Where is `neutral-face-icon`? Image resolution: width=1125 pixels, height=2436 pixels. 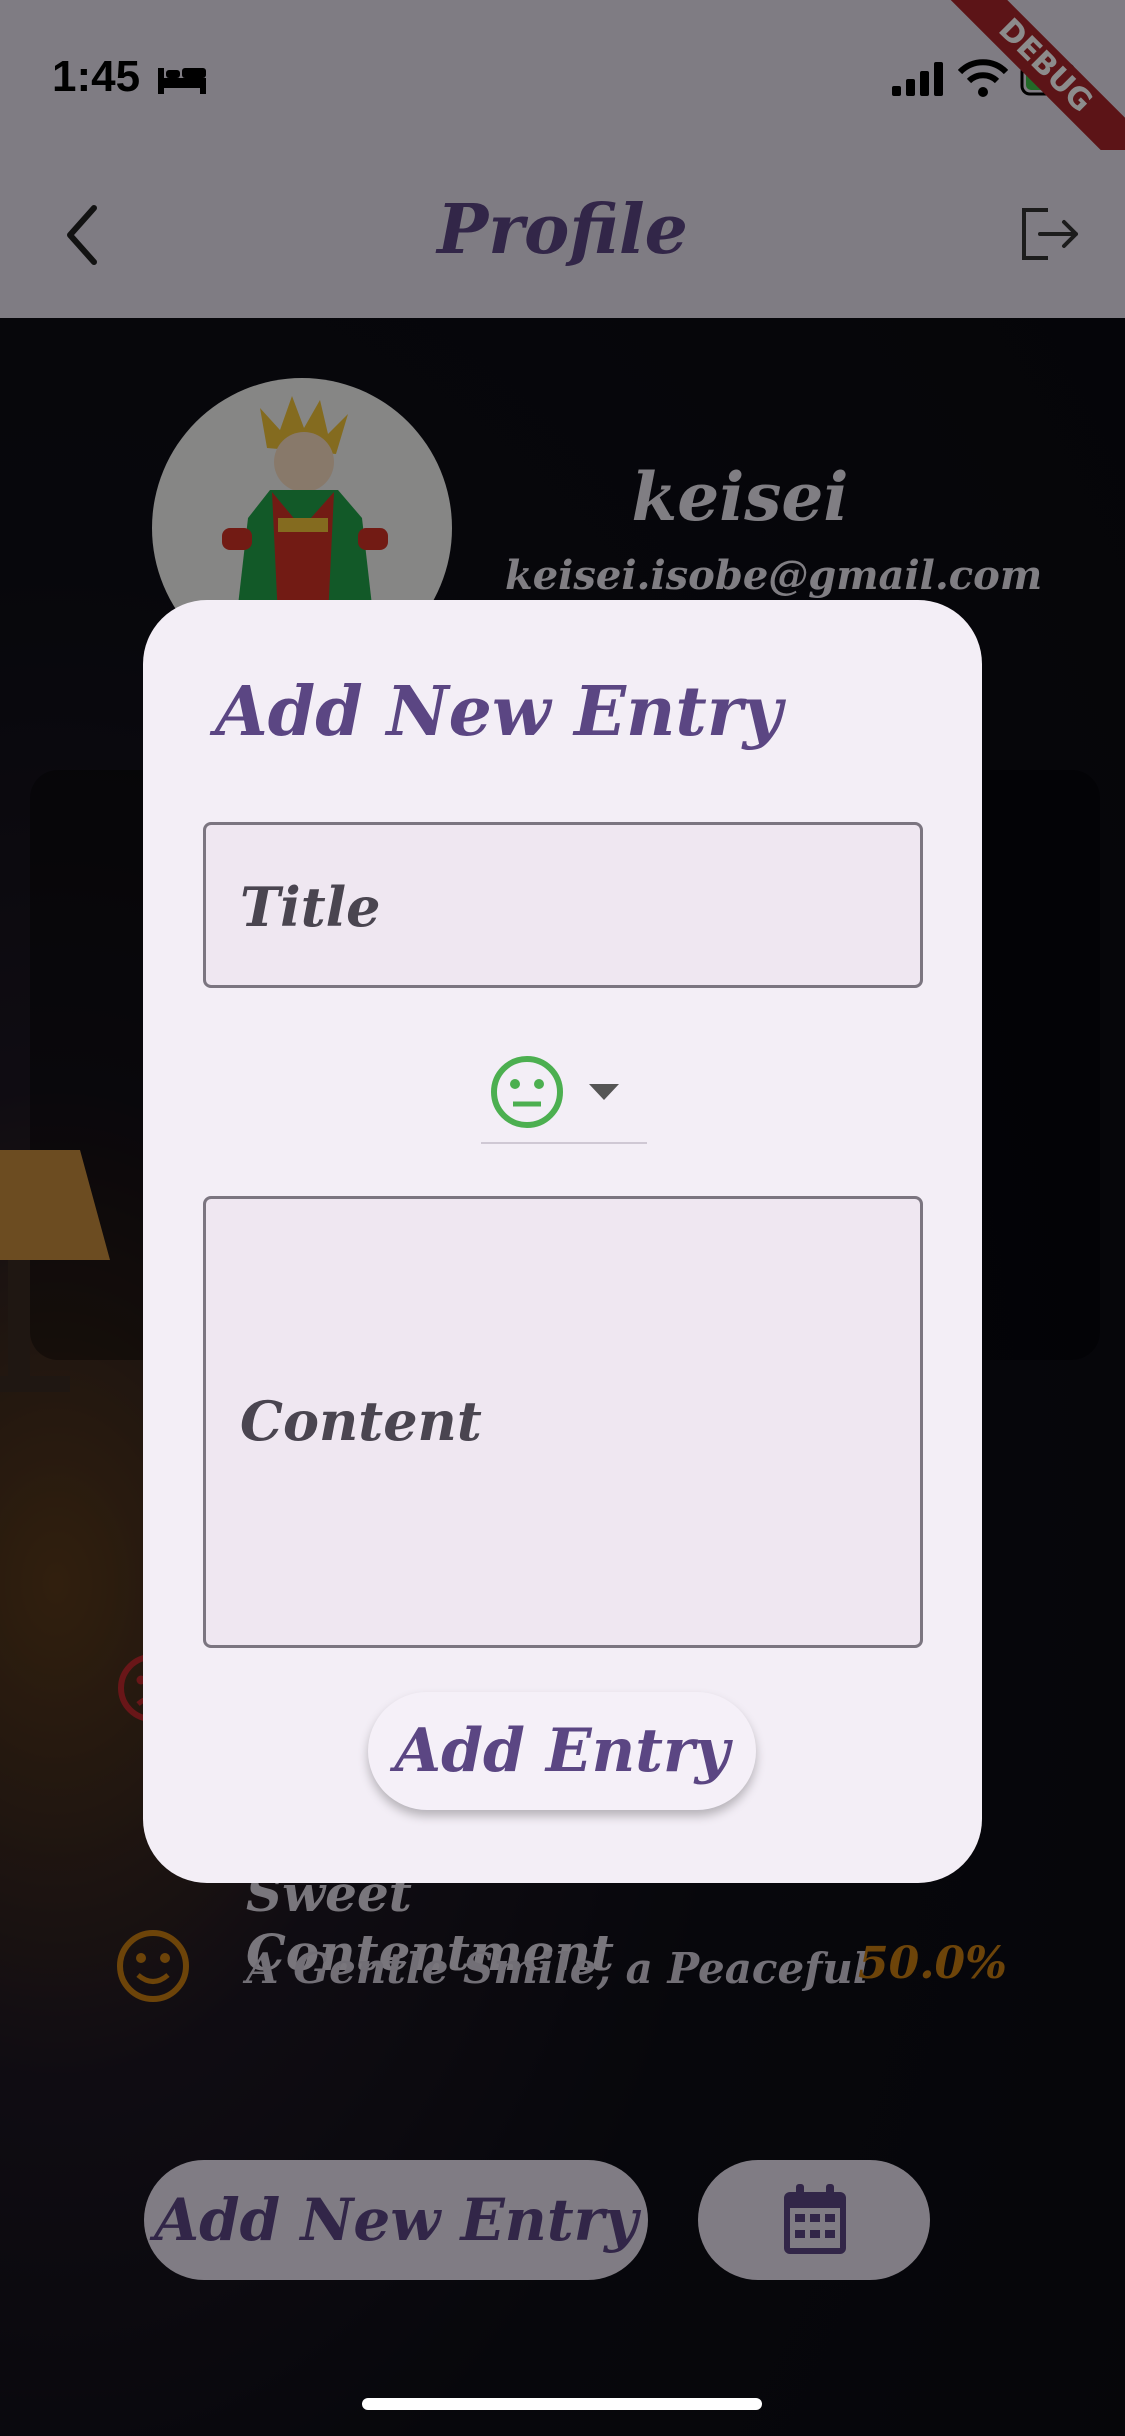
neutral-face-icon is located at coordinates (527, 1092).